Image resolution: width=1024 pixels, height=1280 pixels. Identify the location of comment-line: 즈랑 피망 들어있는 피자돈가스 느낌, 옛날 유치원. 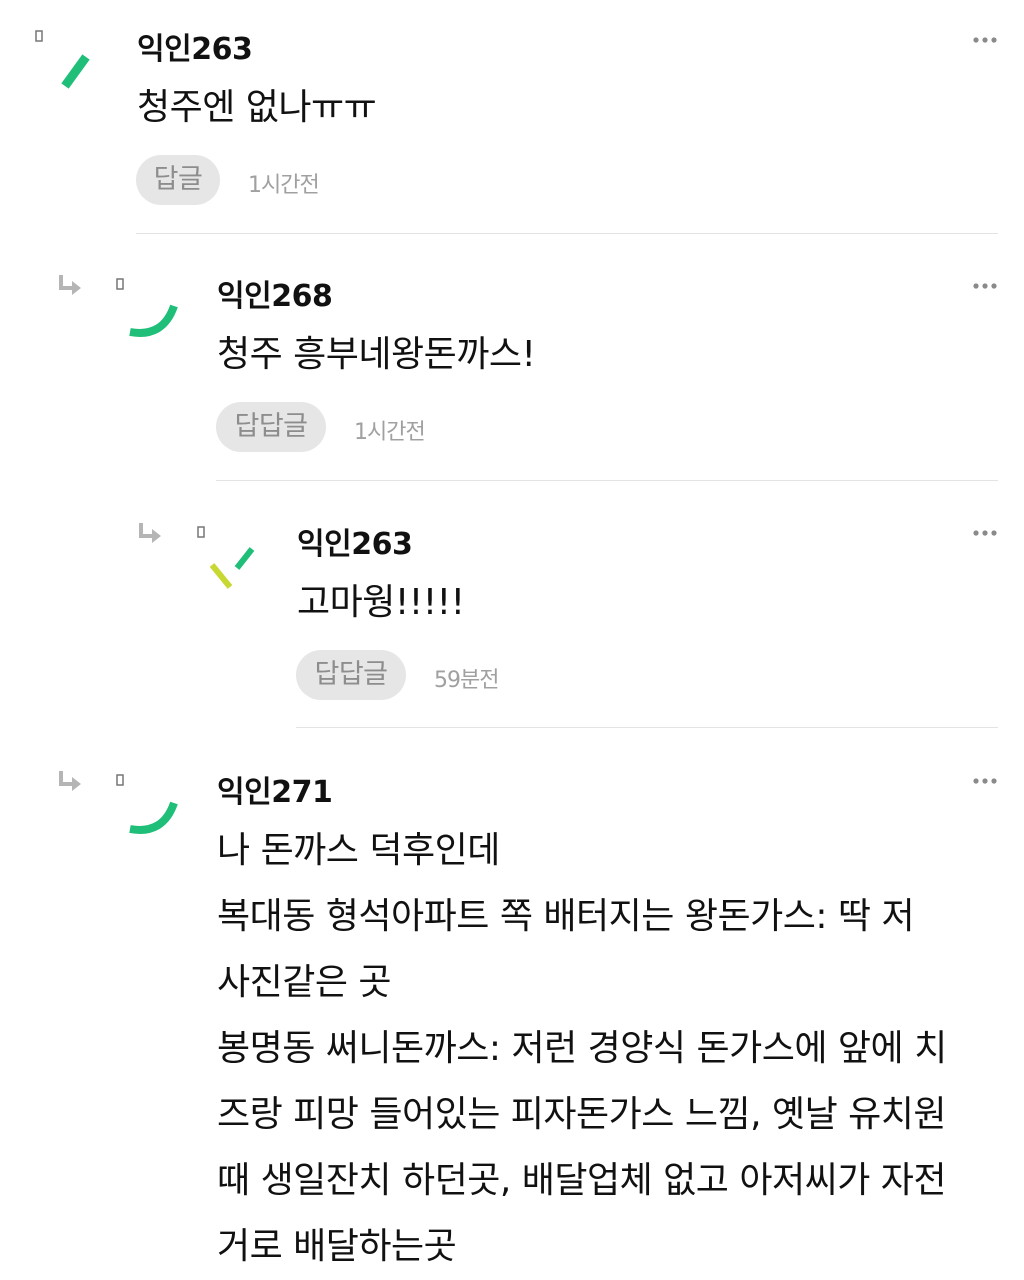
(582, 1114).